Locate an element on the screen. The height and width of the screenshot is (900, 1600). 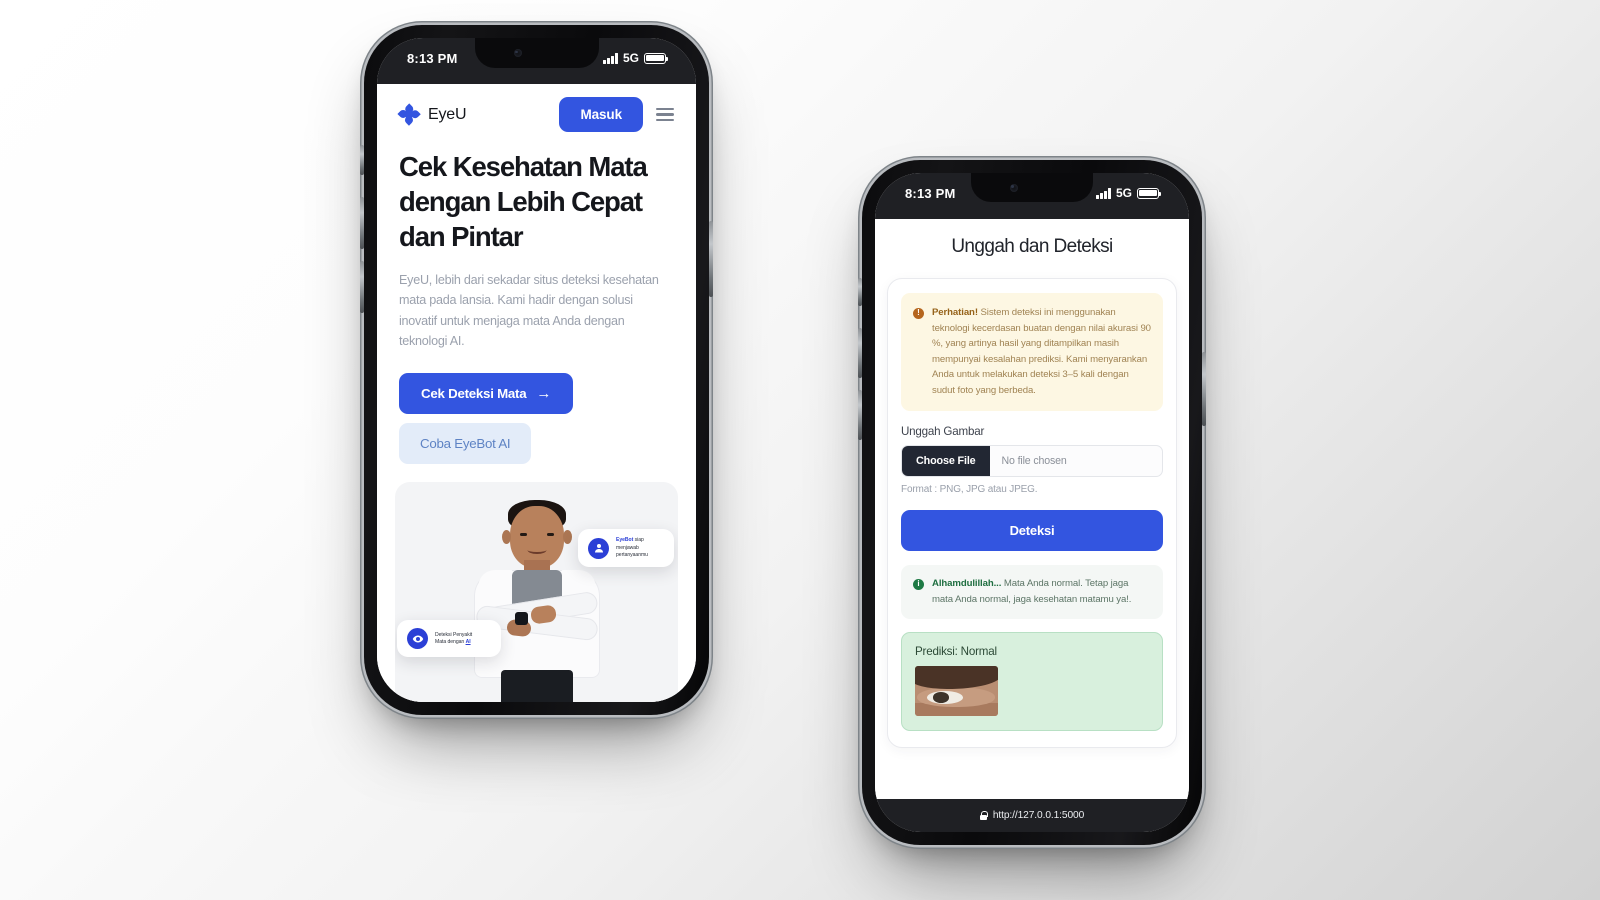
badge-chat-line1-bold: EyeBot is located at coordinates (625, 540).